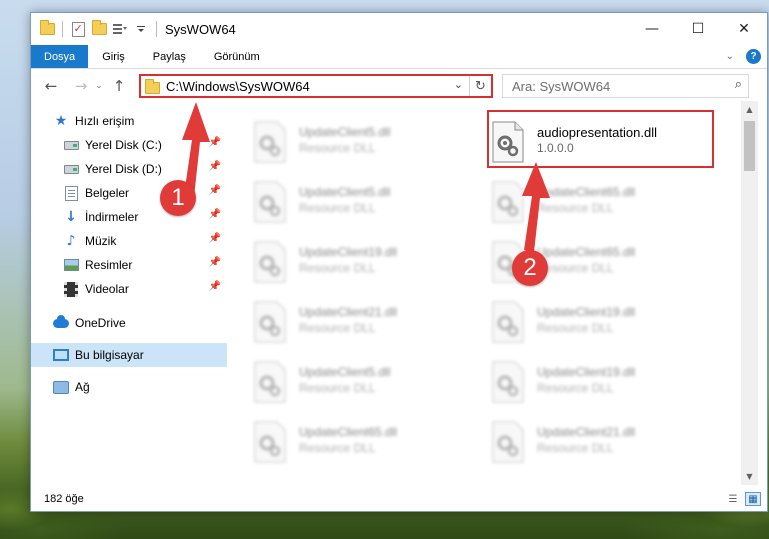 Image resolution: width=769 pixels, height=539 pixels. Describe the element at coordinates (100, 323) in the screenshot. I see `sidebar-item-label: OneDrive` at that location.